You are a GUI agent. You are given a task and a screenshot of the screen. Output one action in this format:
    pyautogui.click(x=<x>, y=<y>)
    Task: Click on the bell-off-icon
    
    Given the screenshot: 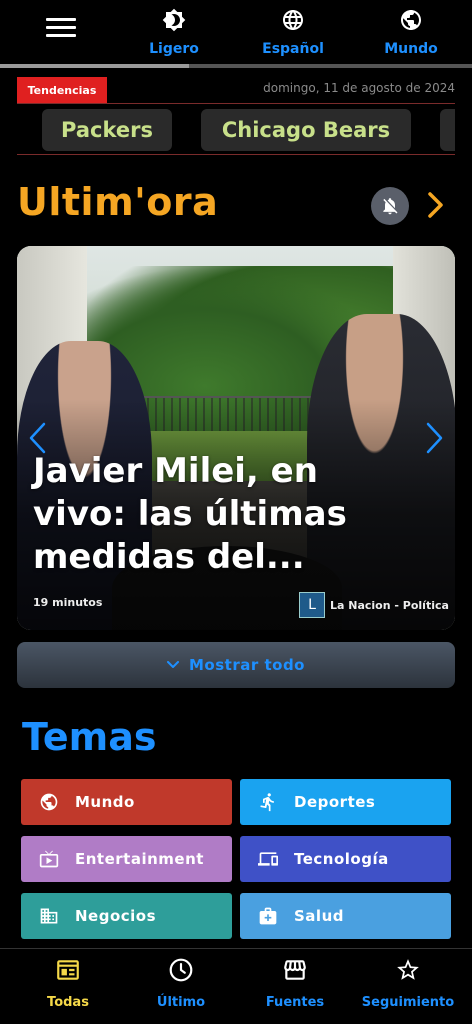 What is the action you would take?
    pyautogui.click(x=390, y=206)
    